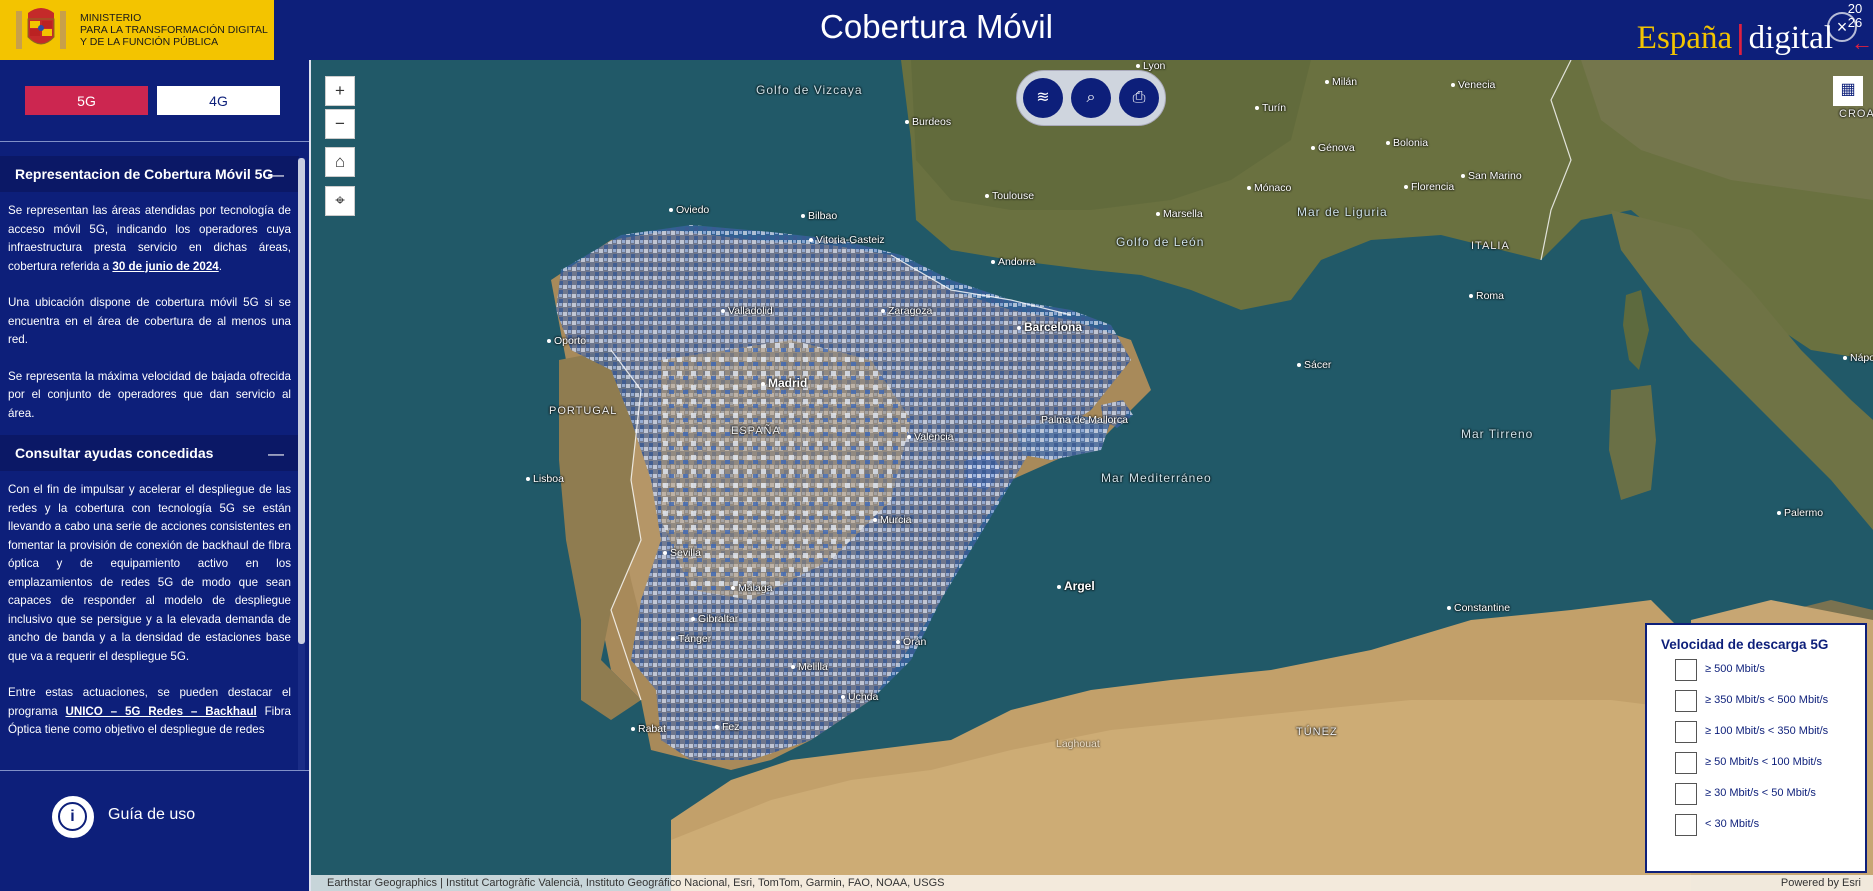 The width and height of the screenshot is (1873, 891). What do you see at coordinates (906, 311) in the screenshot?
I see `map-label: Zaragoza` at bounding box center [906, 311].